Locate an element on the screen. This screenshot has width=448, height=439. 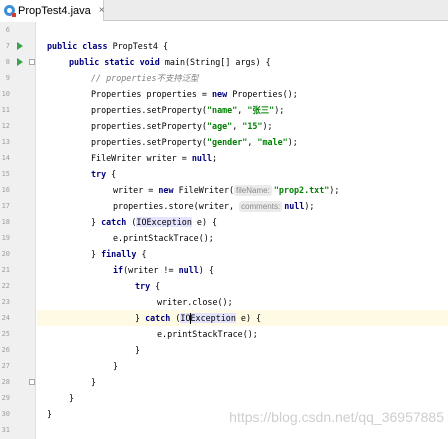
line-number: 23 is located at coordinates (5, 302).